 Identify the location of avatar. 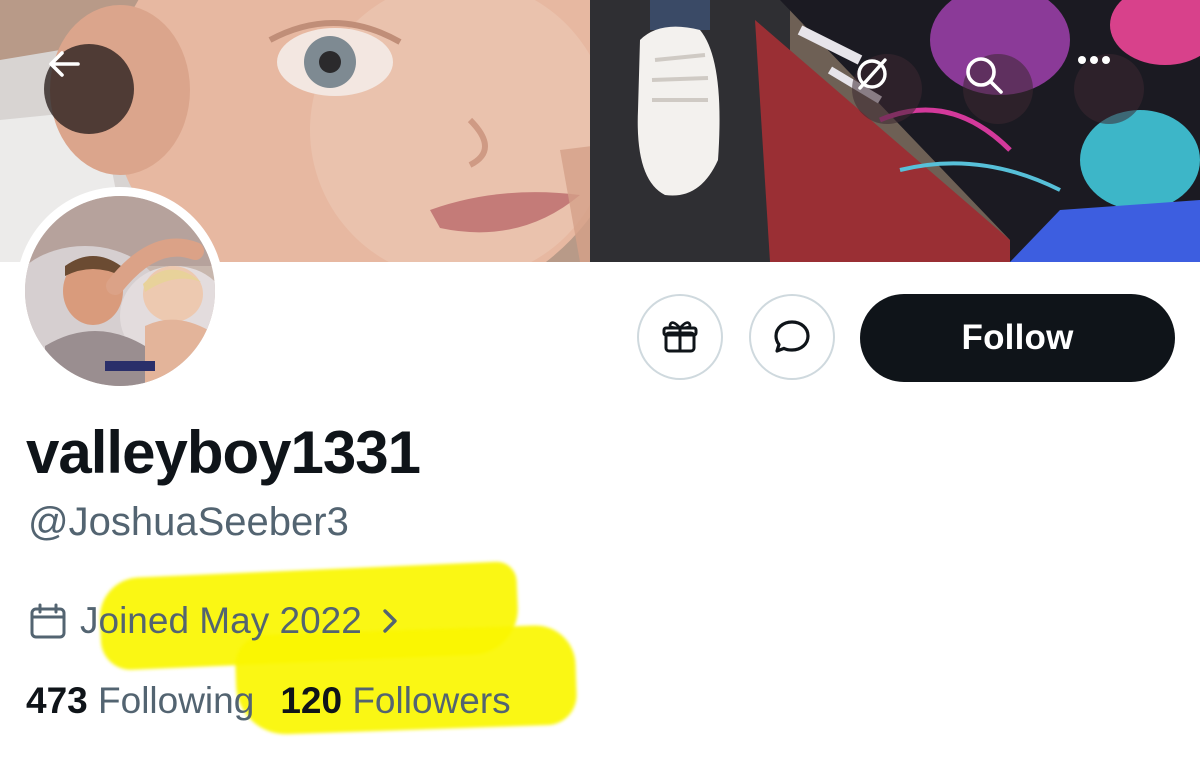
(120, 291).